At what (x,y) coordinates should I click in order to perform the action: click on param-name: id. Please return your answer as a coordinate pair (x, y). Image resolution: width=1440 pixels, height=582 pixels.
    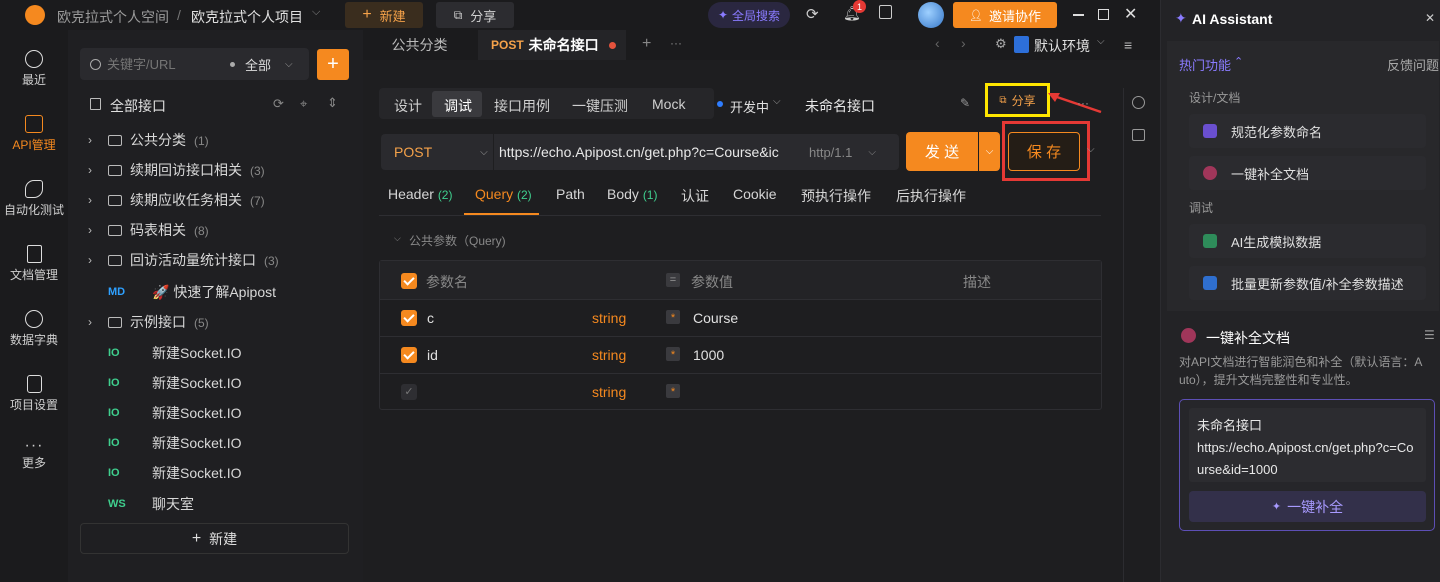
    Looking at the image, I should click on (432, 355).